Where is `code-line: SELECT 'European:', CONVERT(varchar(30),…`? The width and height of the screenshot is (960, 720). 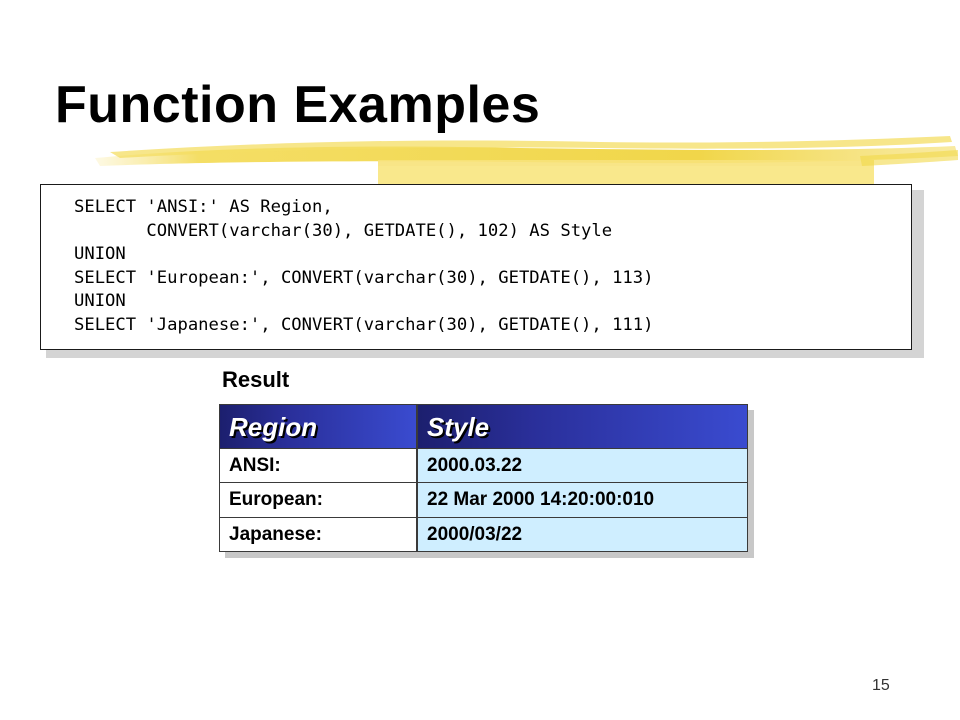
code-line: SELECT 'European:', CONVERT(varchar(30),… is located at coordinates (364, 277).